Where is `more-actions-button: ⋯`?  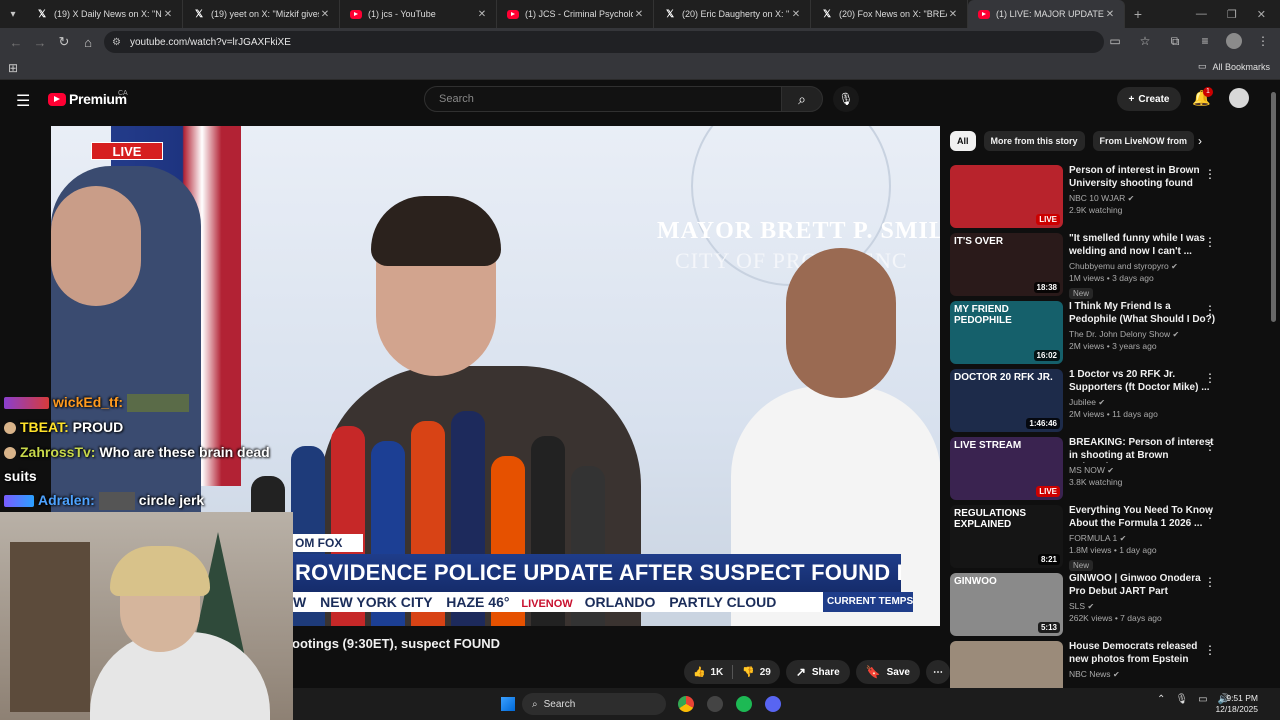
more-actions-button: ⋯ is located at coordinates (938, 672).